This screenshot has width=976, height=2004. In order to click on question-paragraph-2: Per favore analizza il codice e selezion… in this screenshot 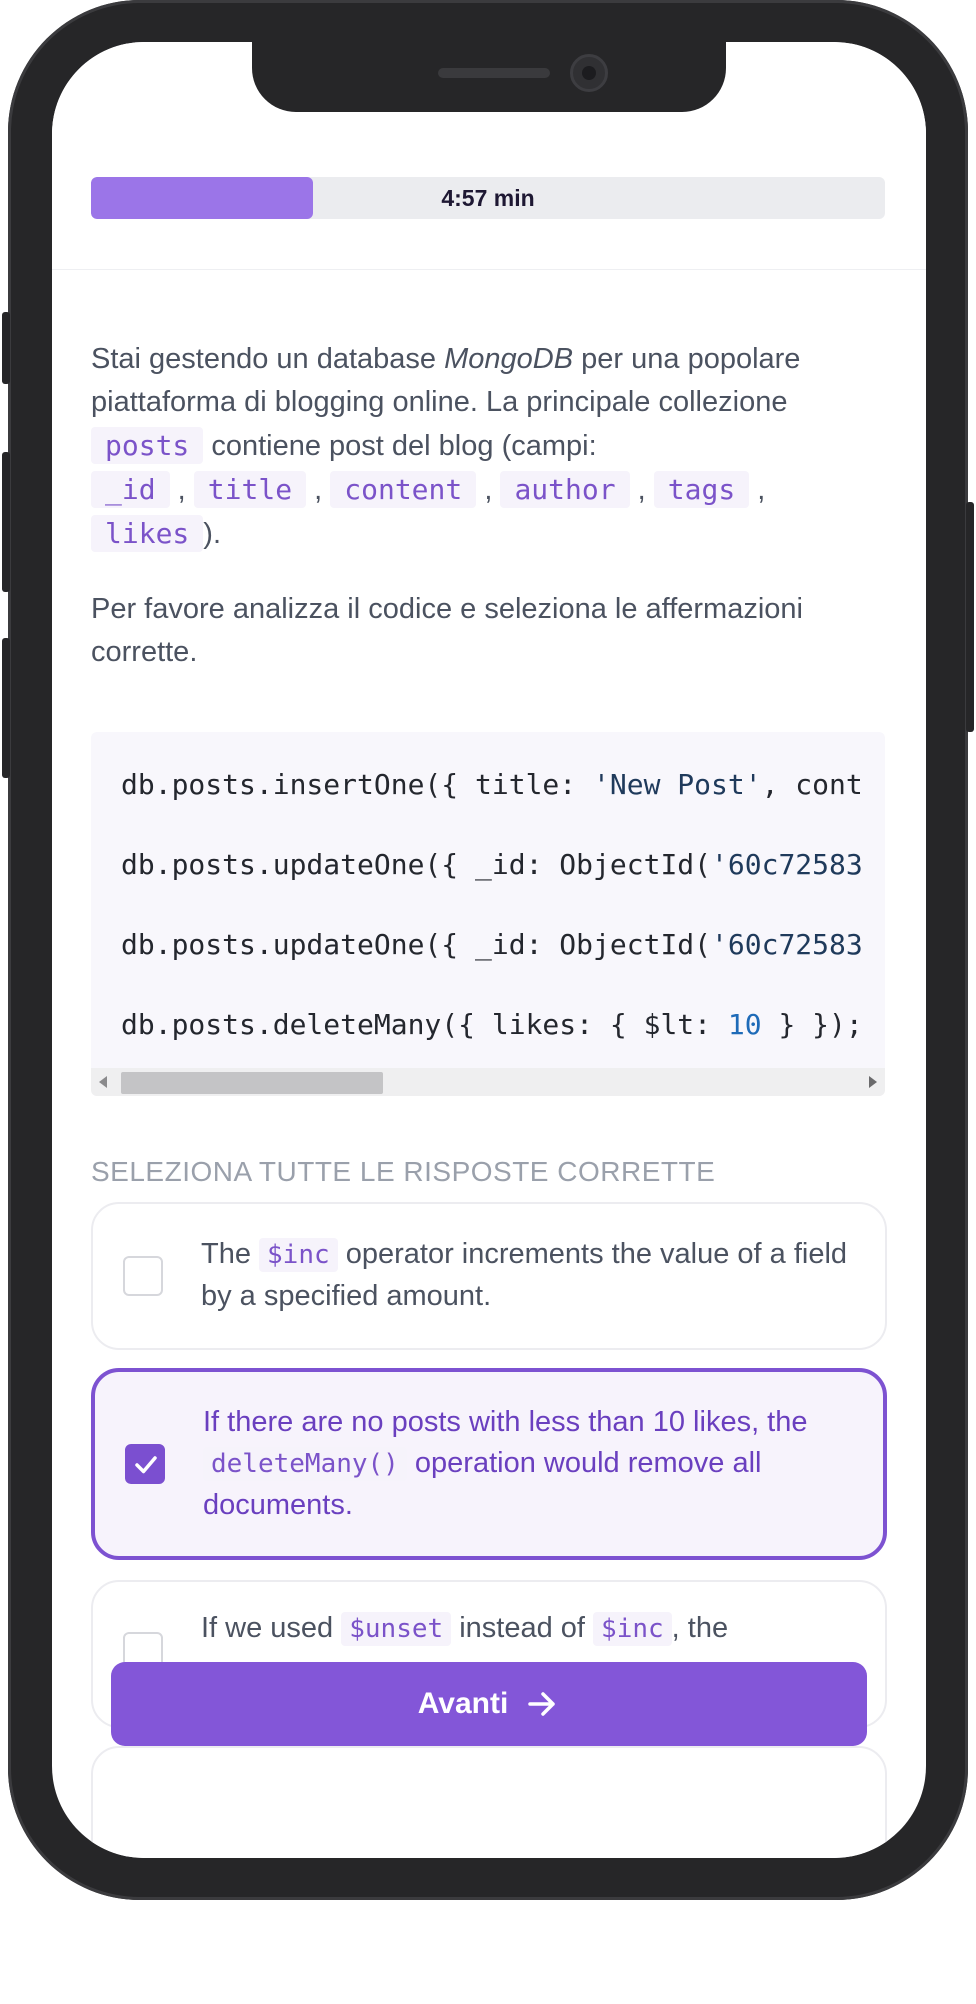, I will do `click(447, 630)`.